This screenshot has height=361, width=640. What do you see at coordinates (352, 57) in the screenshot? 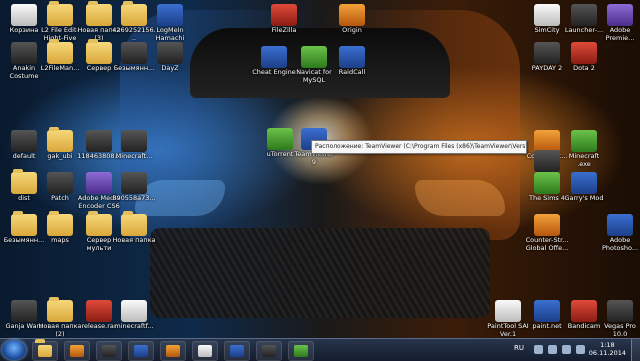
I see `raidcall-icon` at bounding box center [352, 57].